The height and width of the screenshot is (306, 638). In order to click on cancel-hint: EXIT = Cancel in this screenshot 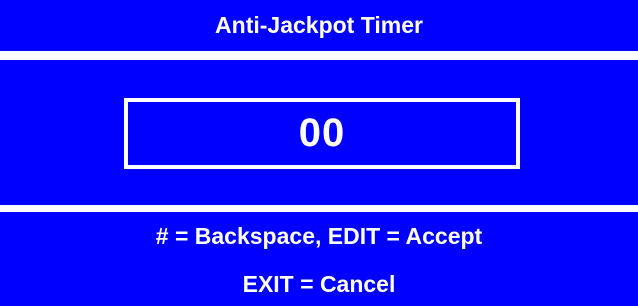, I will do `click(319, 284)`.